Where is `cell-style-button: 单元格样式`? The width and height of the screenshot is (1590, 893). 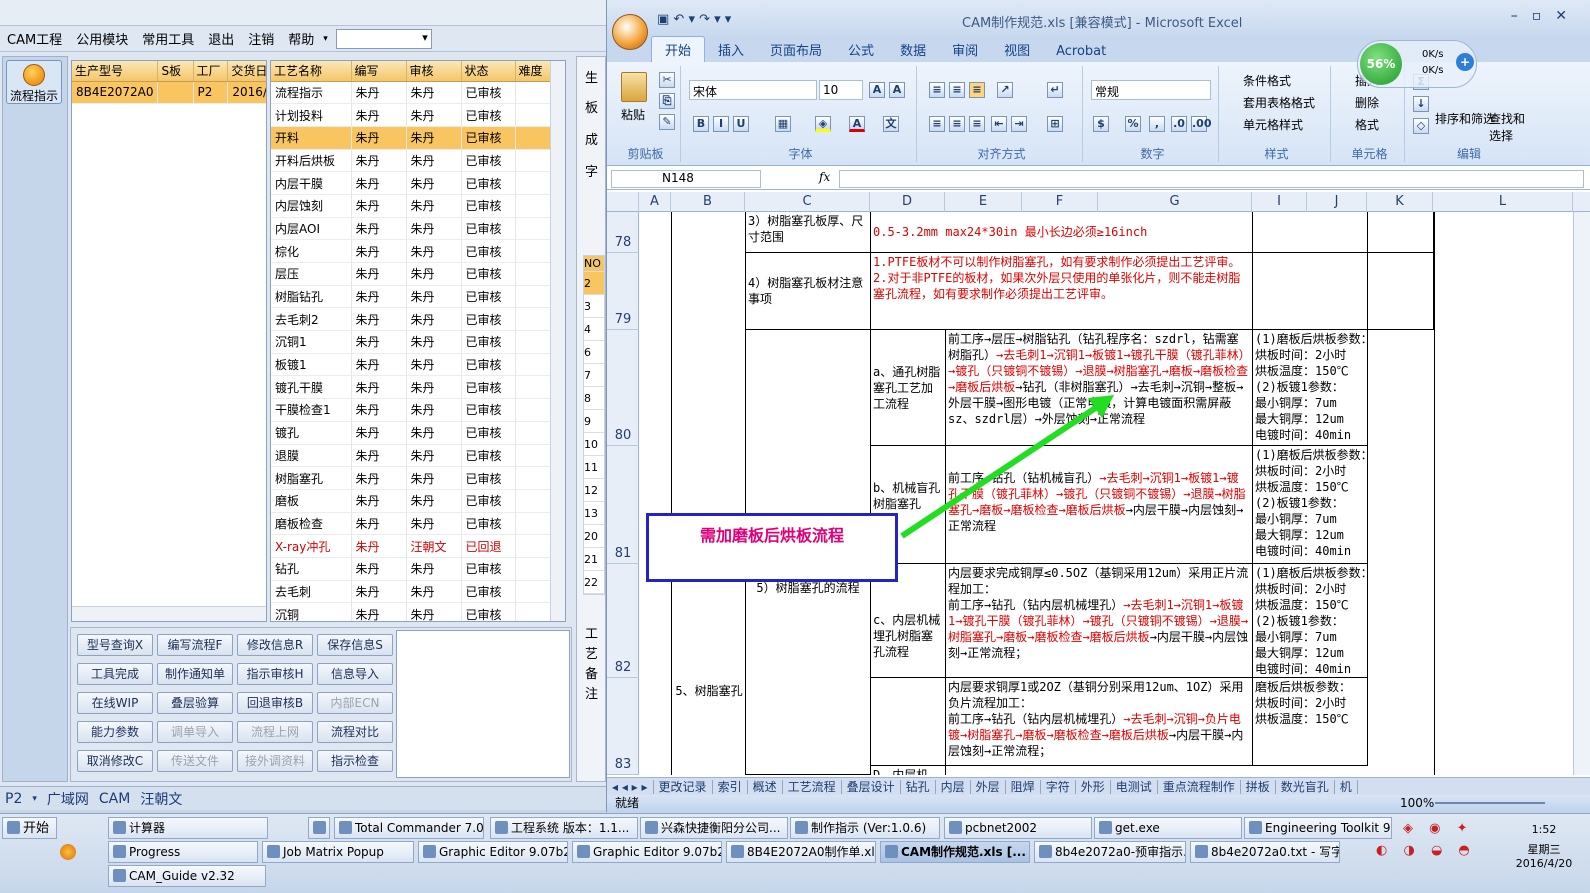 cell-style-button: 单元格样式 is located at coordinates (1273, 124).